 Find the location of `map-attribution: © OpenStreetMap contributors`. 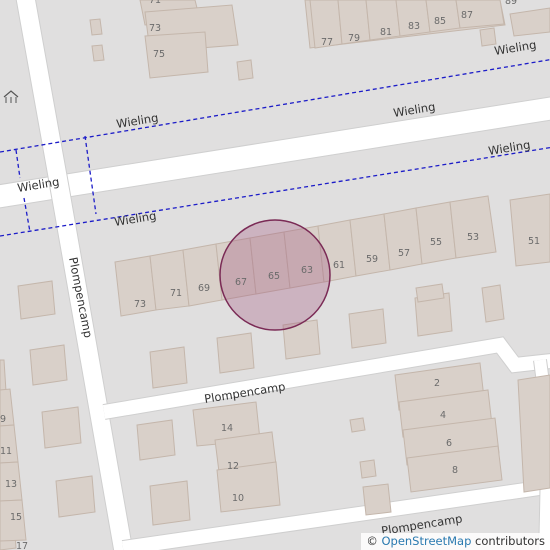

map-attribution: © OpenStreetMap contributors is located at coordinates (455, 541).